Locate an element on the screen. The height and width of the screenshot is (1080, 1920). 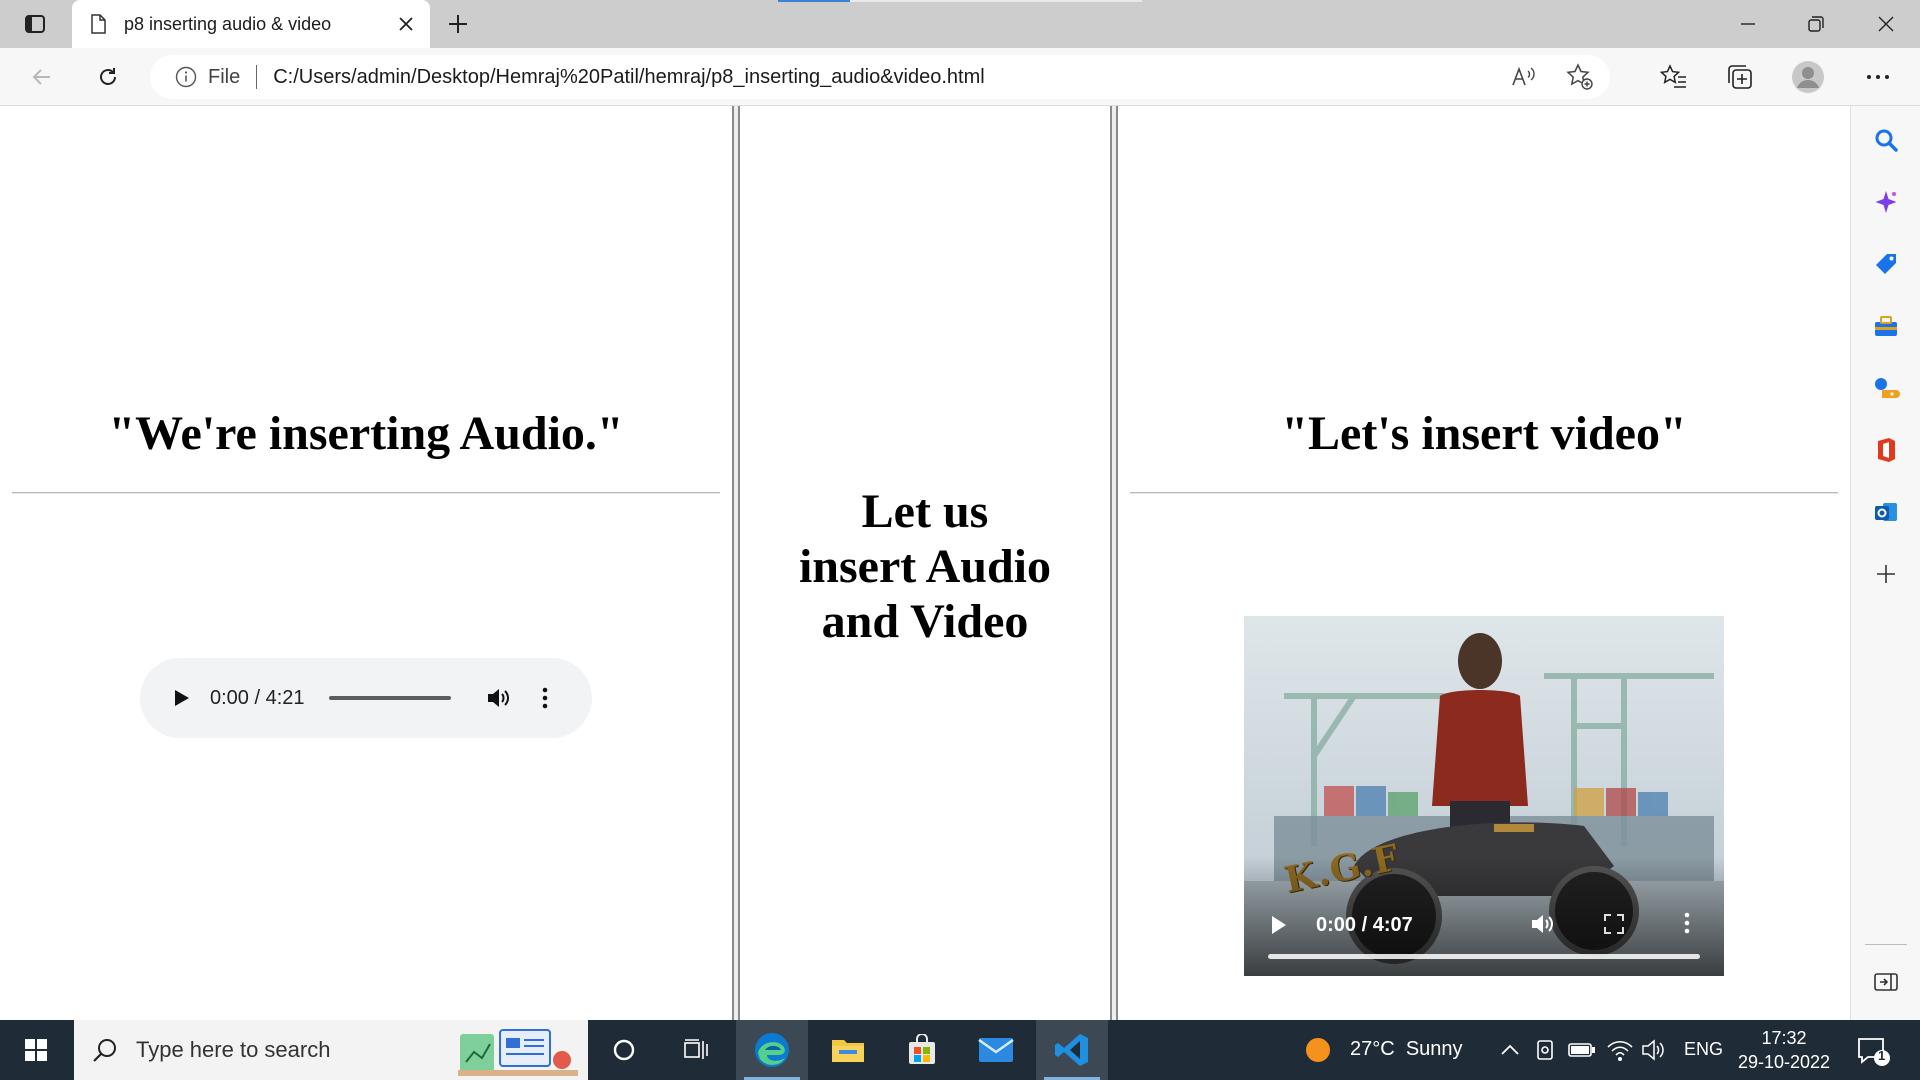
settings-more-button is located at coordinates (1878, 77).